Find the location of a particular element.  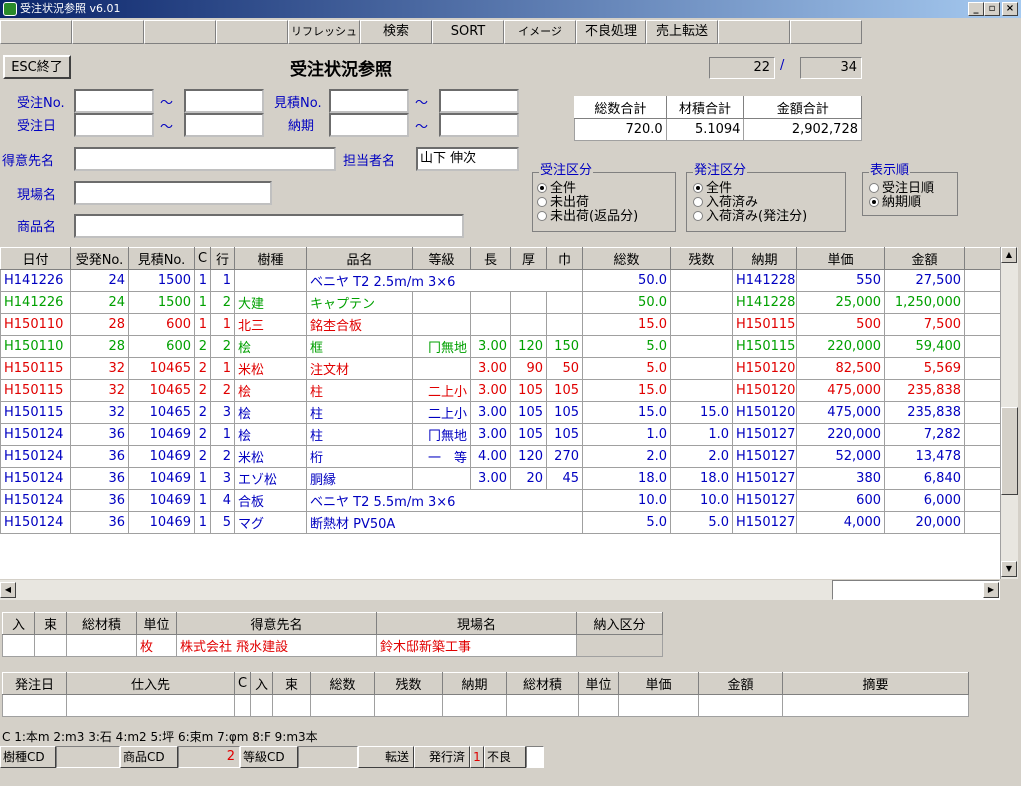

hatchu-received-radio: 入荷済み is located at coordinates (725, 203).